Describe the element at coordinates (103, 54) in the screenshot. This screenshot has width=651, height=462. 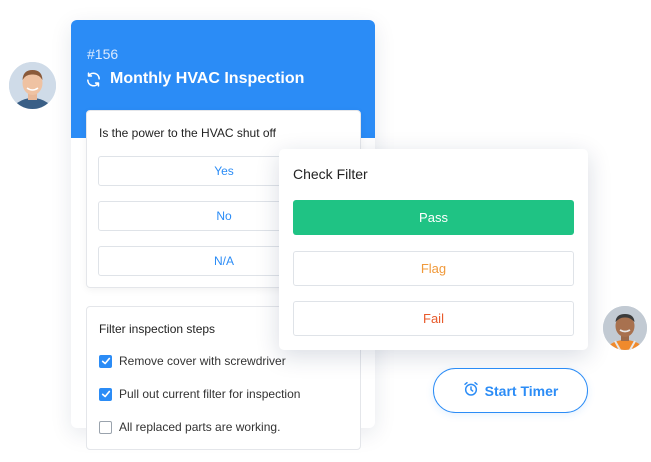
I see `work-order-number: #156` at that location.